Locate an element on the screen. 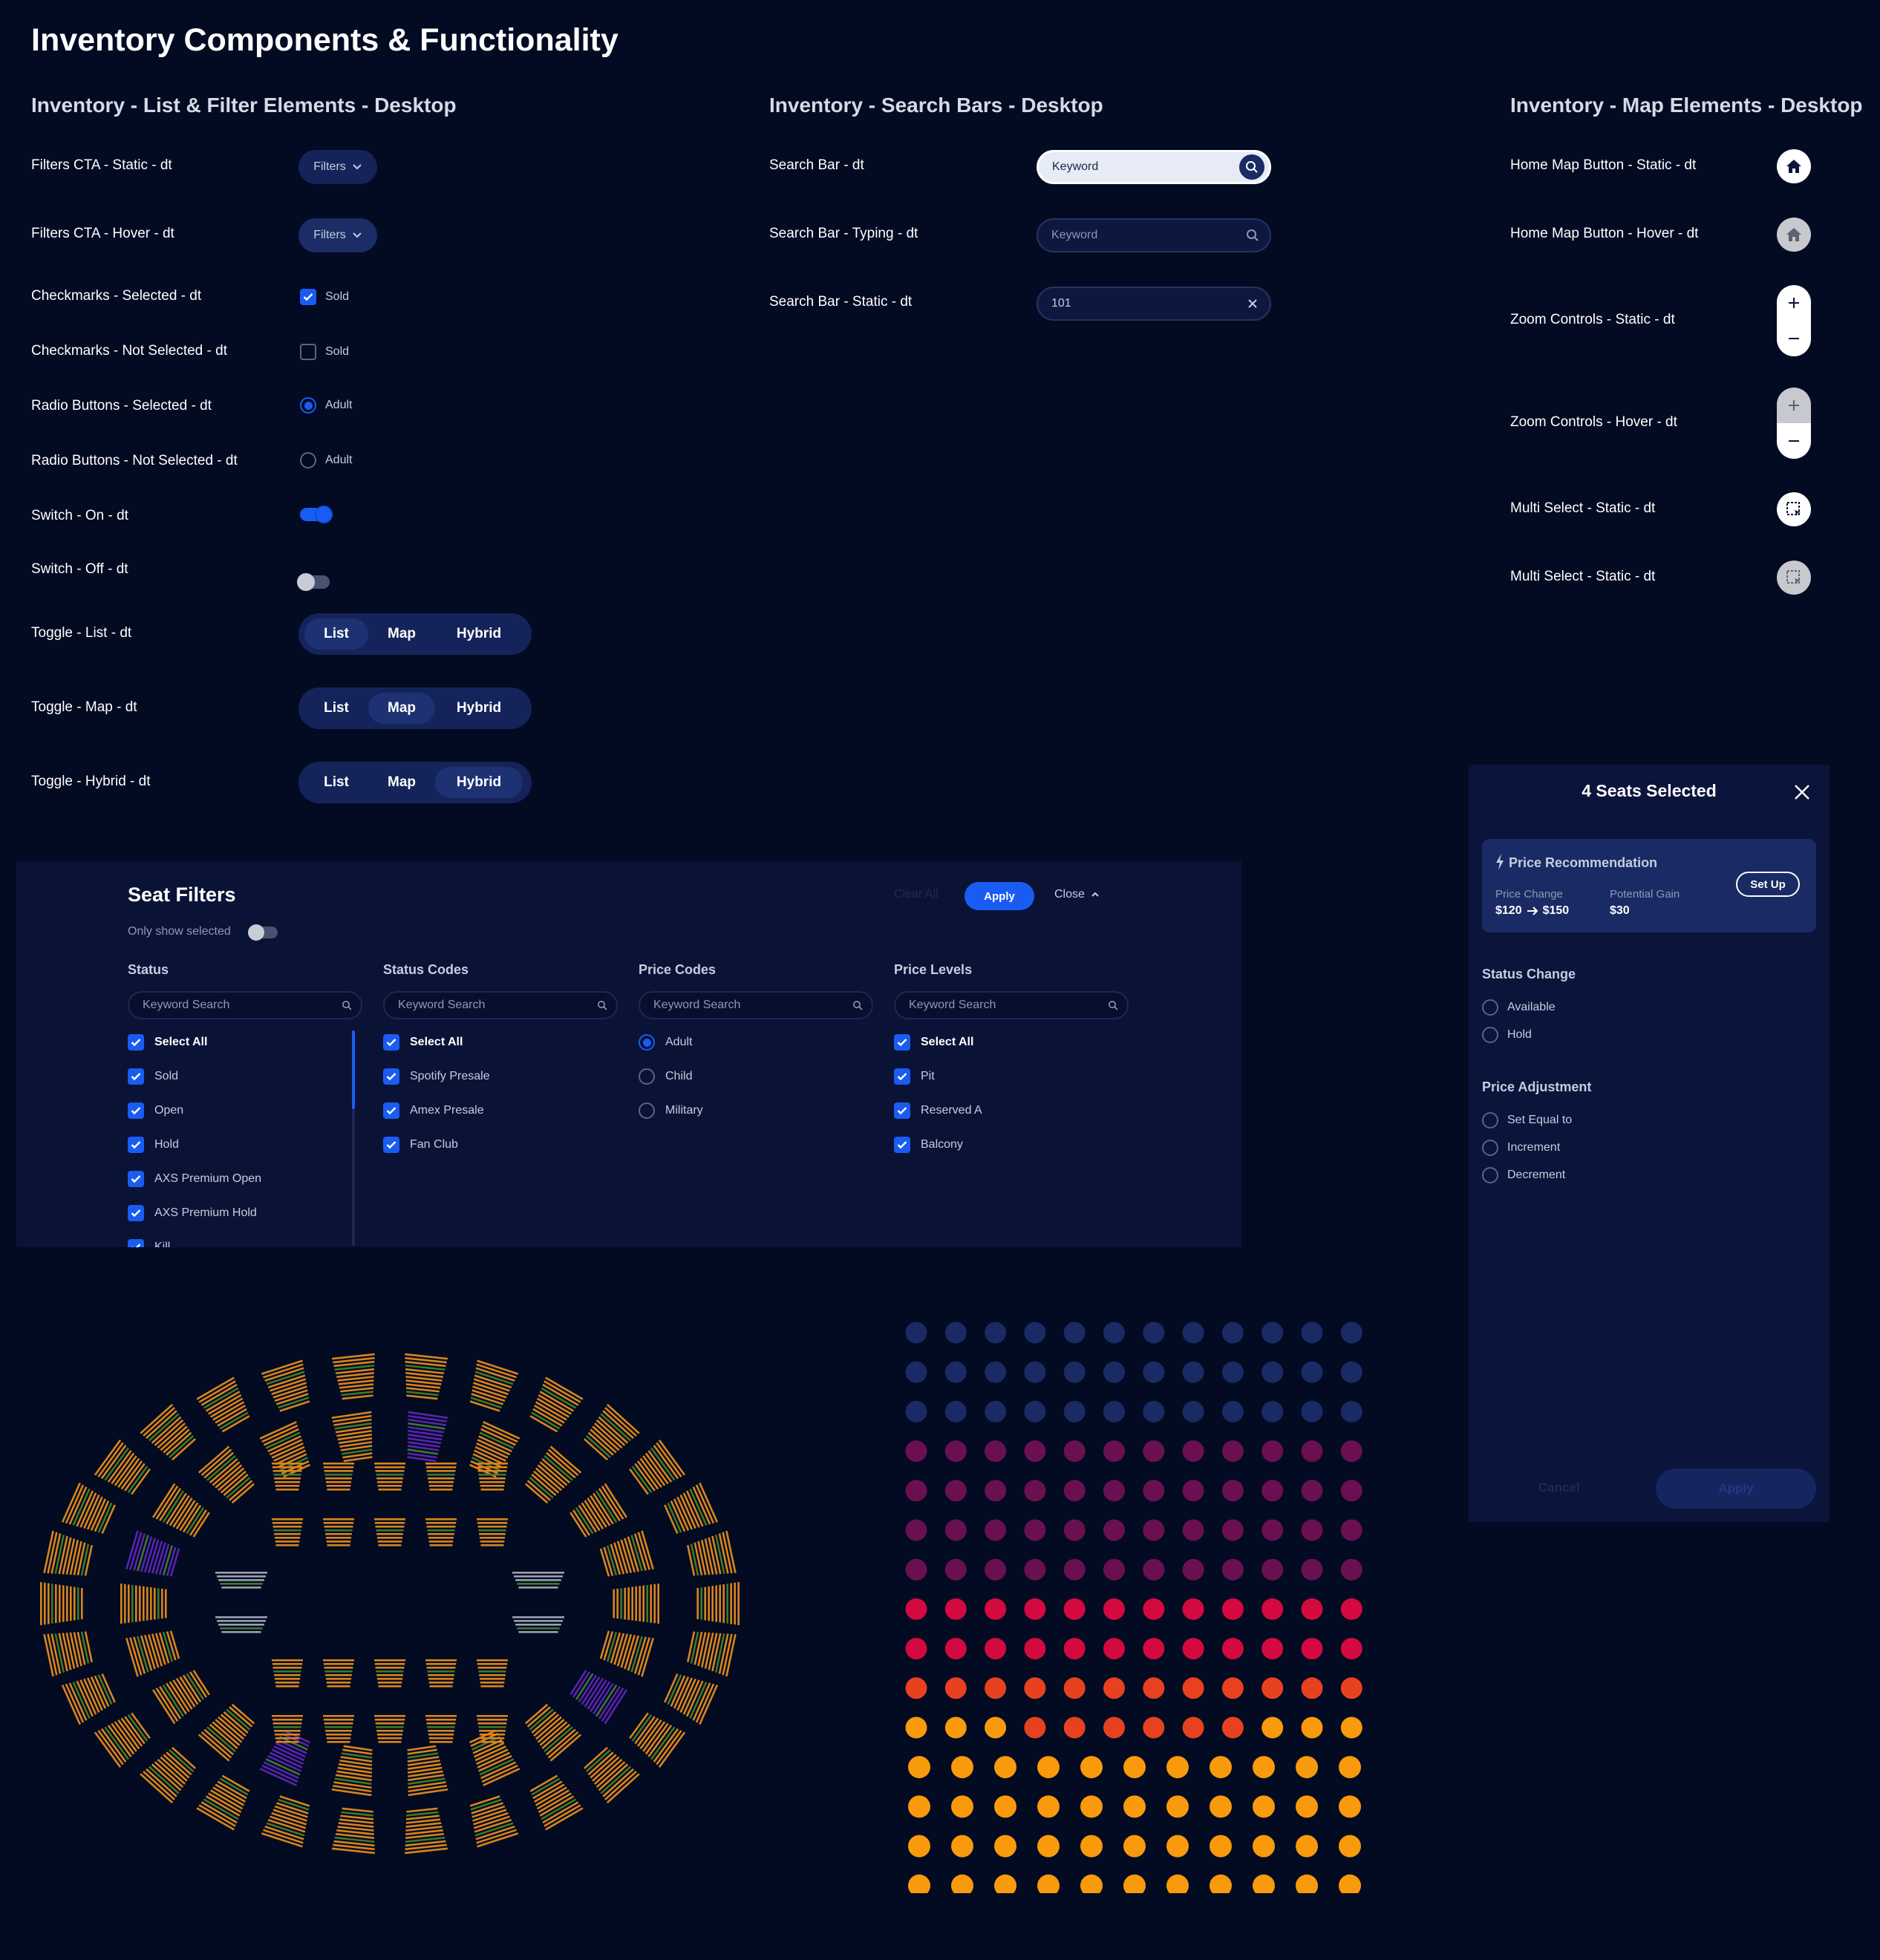 The width and height of the screenshot is (1880, 1960). home-map-button is located at coordinates (1794, 166).